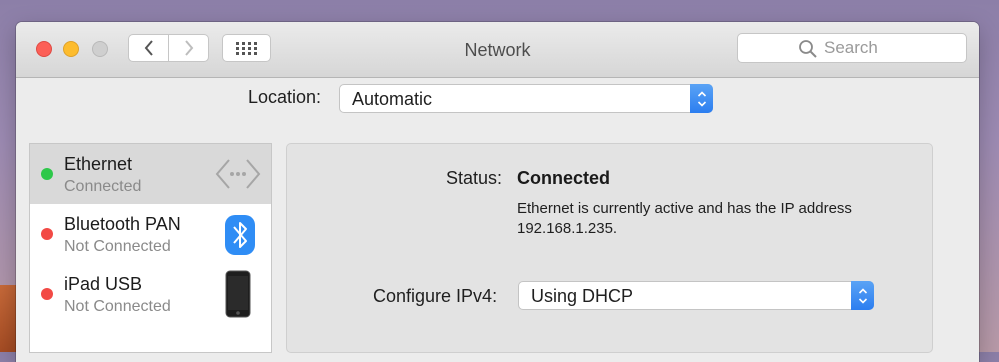 The width and height of the screenshot is (999, 362). Describe the element at coordinates (240, 235) in the screenshot. I see `bluetooth-icon` at that location.